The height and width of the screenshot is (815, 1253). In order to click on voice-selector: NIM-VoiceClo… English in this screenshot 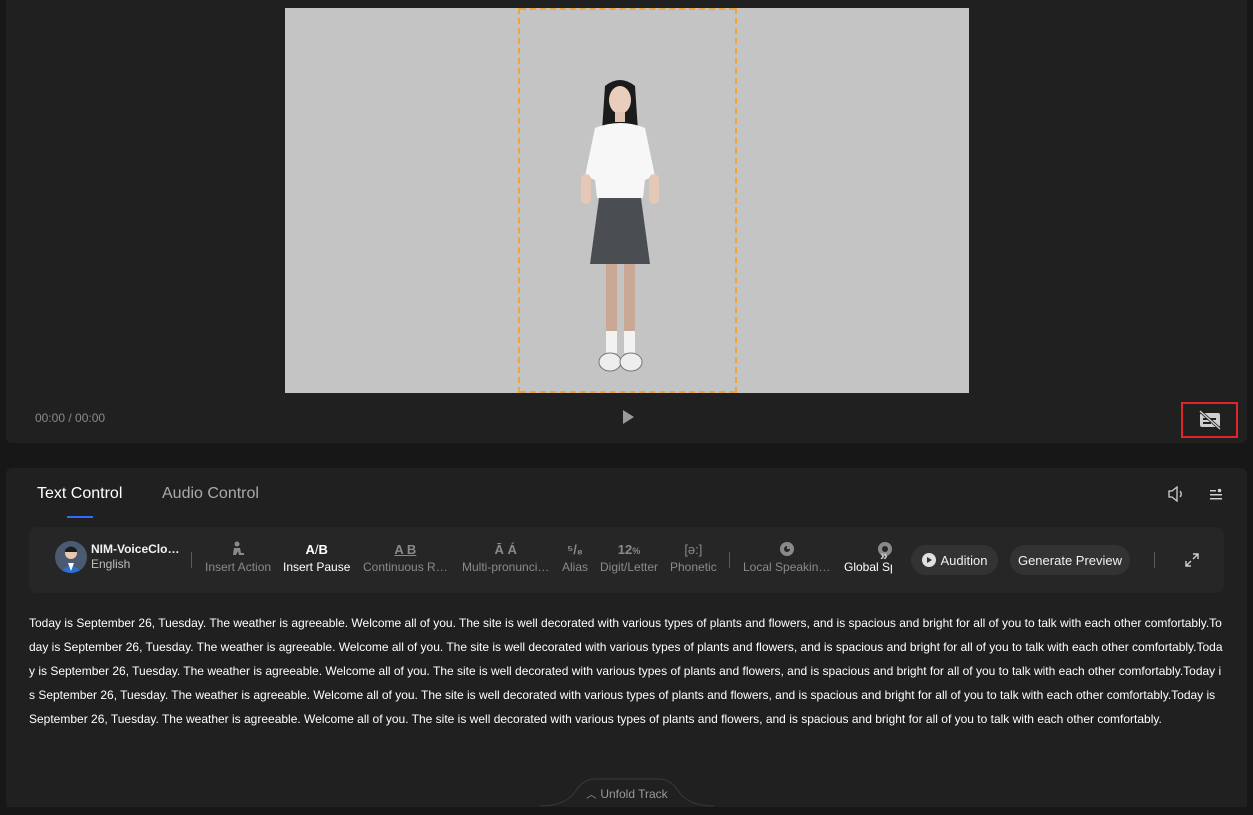, I will do `click(118, 557)`.